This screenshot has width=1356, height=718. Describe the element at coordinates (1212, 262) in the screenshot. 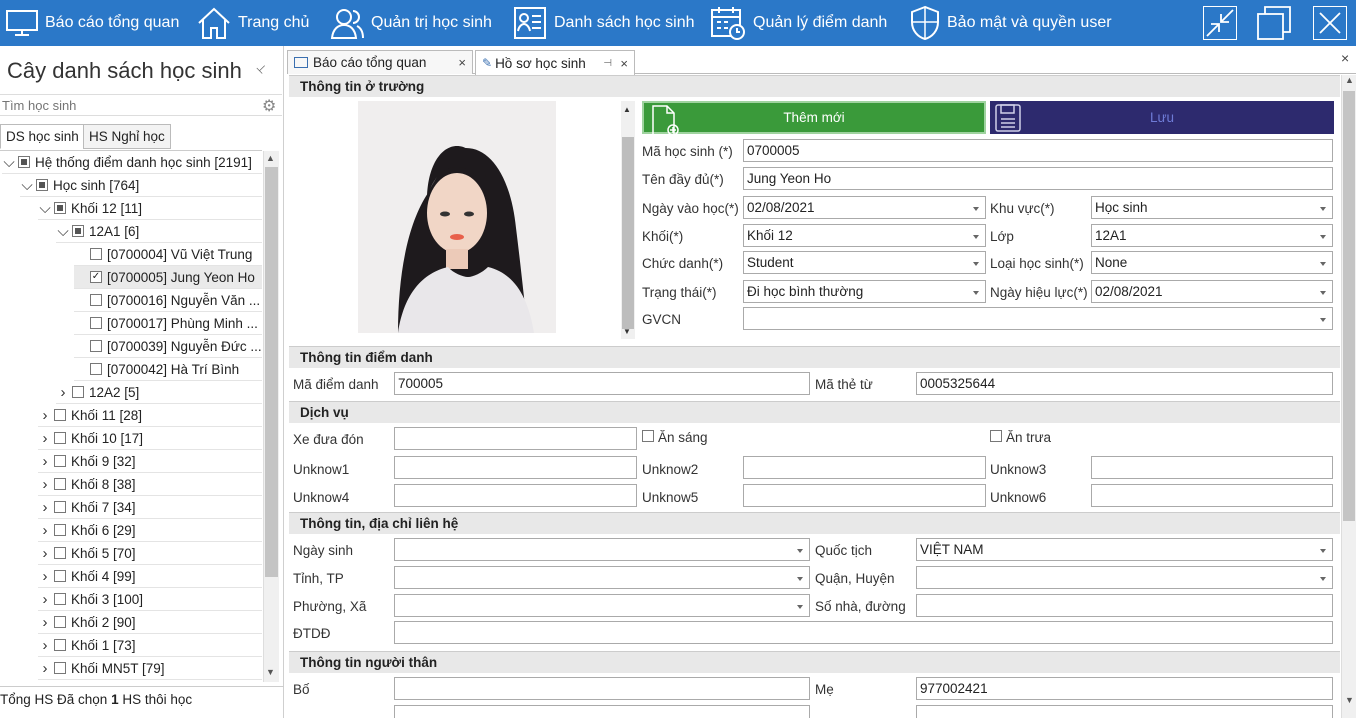

I see `student-type-select: None` at that location.